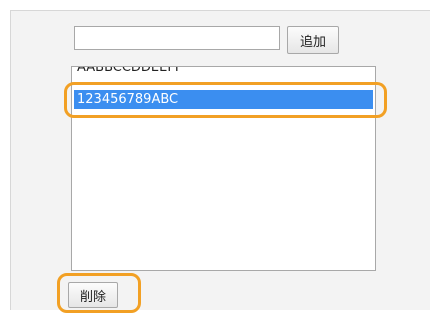  I want to click on entry-input, so click(177, 38).